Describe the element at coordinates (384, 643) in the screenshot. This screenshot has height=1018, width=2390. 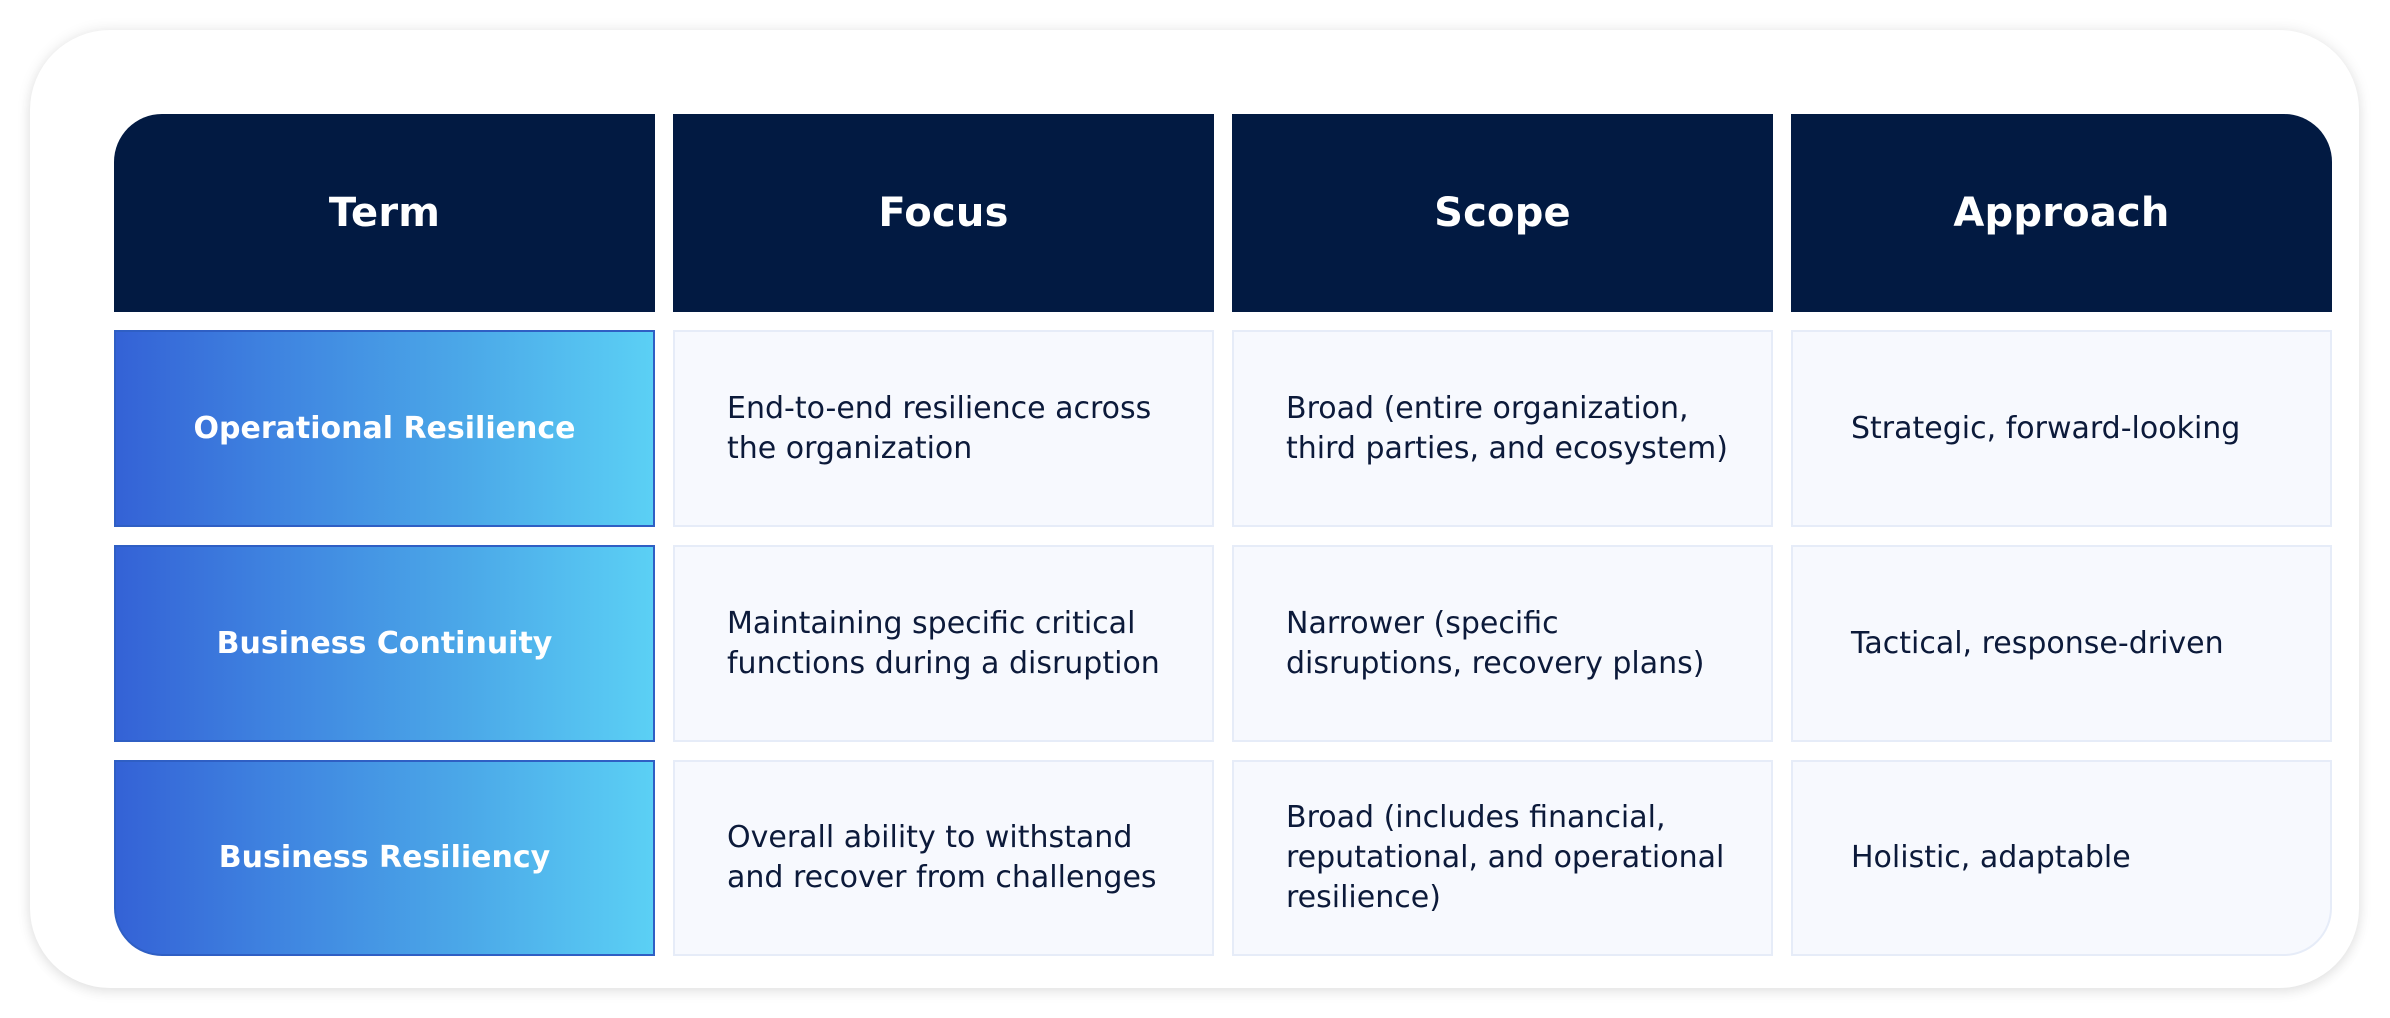
I see `term-cell: Business Continuity` at that location.